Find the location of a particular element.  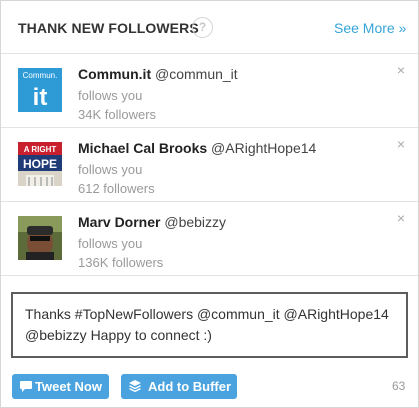

follower-name-line: Marv Dorner @bebizzy is located at coordinates (152, 222).